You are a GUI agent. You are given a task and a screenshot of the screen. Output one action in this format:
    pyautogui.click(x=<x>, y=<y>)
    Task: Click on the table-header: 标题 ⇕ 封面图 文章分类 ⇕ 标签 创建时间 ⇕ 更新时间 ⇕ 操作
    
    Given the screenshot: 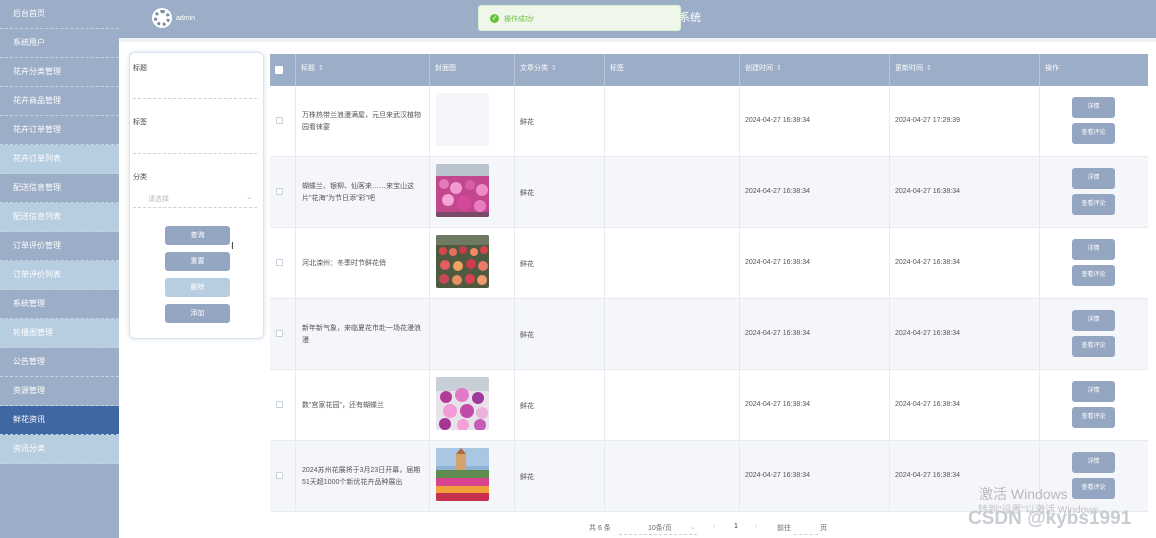 What is the action you would take?
    pyautogui.click(x=709, y=70)
    